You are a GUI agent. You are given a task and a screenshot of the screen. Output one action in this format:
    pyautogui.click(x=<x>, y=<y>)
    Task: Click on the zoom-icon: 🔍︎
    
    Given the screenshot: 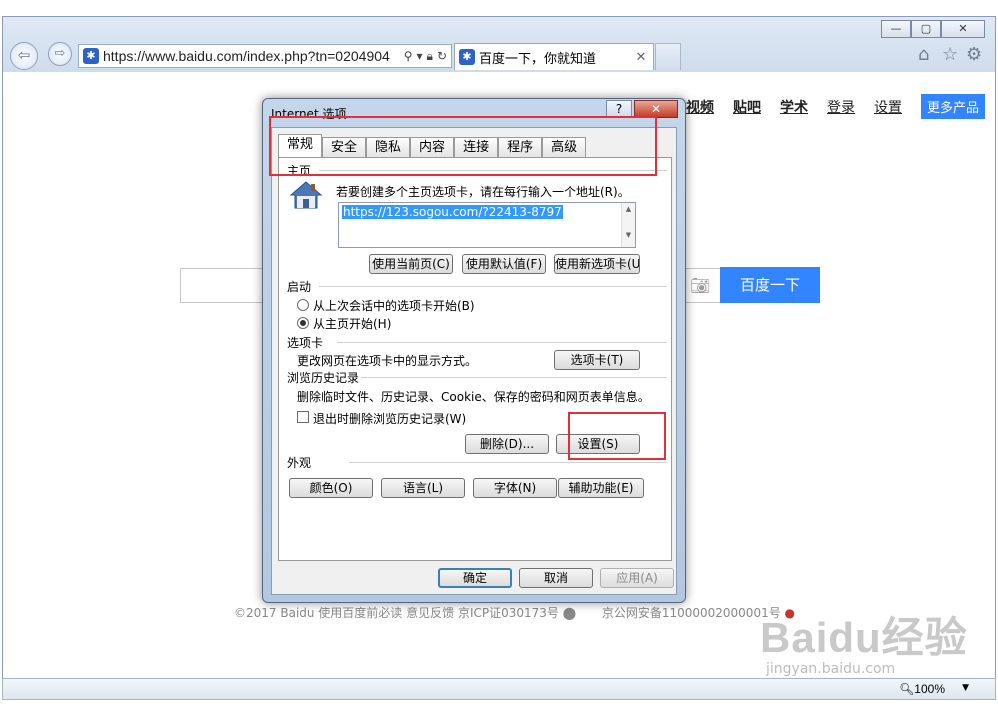 What is the action you would take?
    pyautogui.click(x=907, y=689)
    